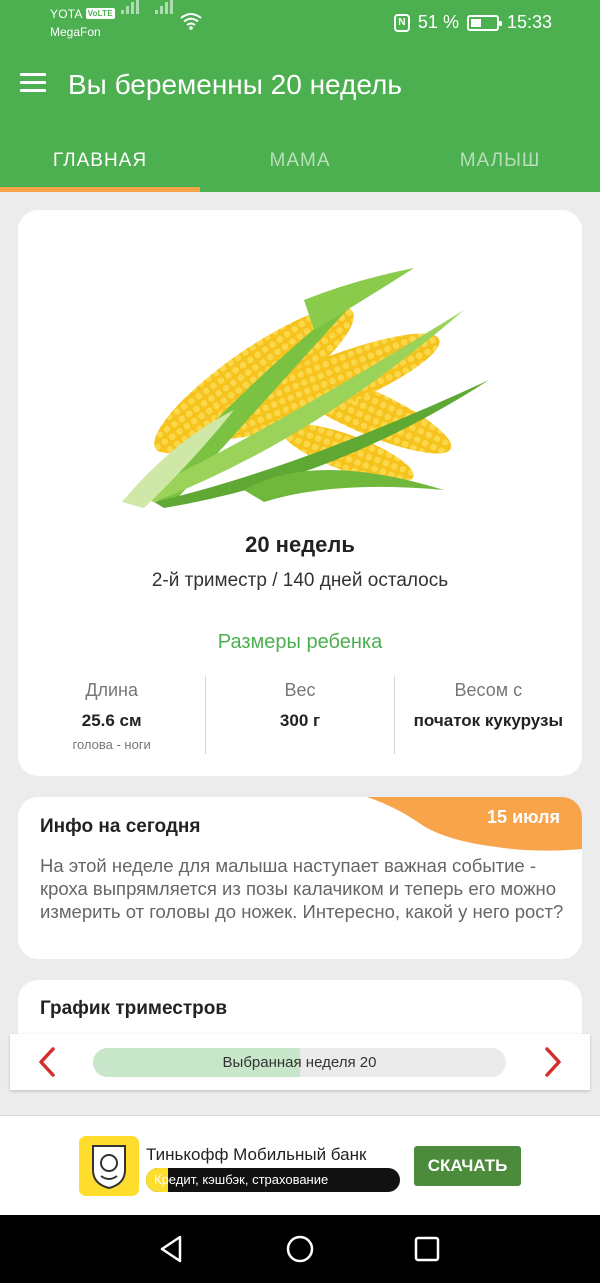  I want to click on status-bar: YOTA VoLTE MegaFon N 51 % 15:33, so click(300, 24).